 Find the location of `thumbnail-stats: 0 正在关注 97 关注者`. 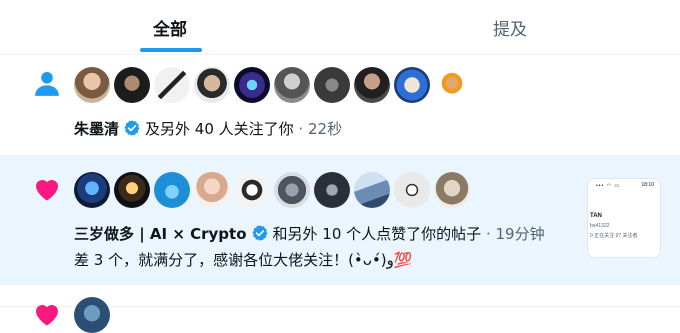

thumbnail-stats: 0 正在关注 97 关注者 is located at coordinates (614, 236).